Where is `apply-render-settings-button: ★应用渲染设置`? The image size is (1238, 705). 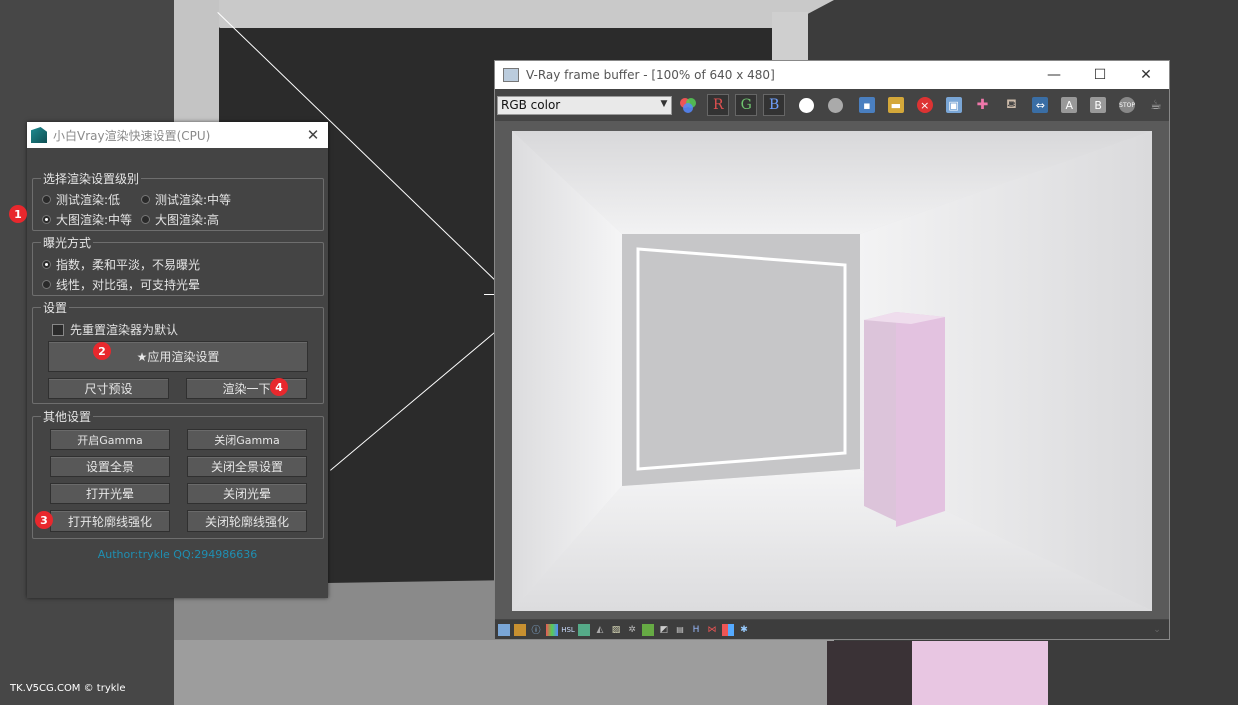
apply-render-settings-button: ★应用渲染设置 is located at coordinates (178, 356).